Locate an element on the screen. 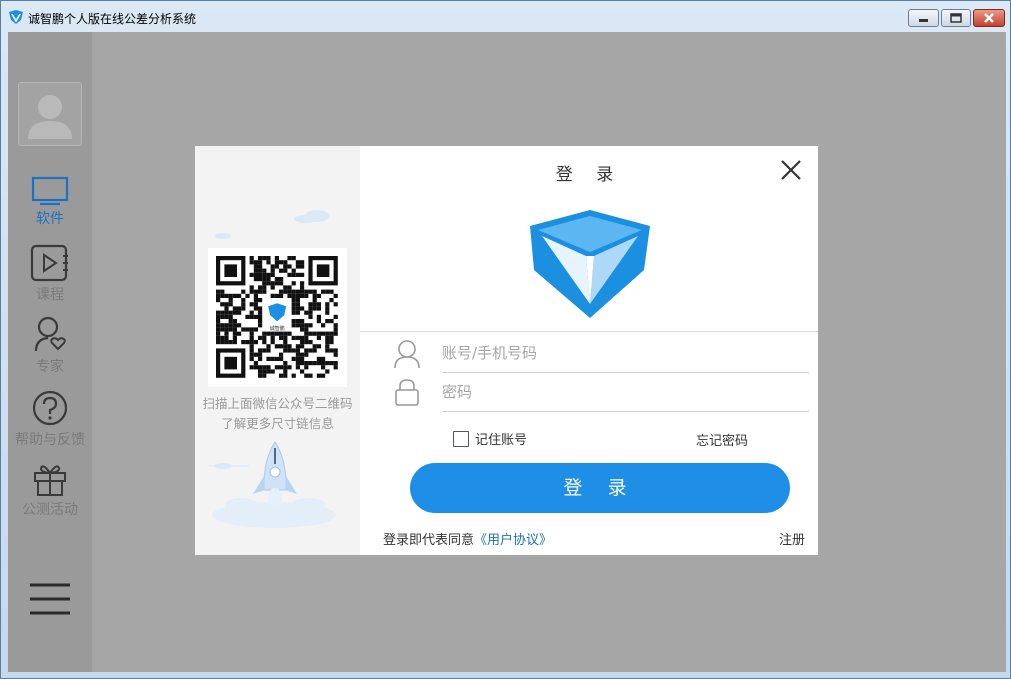  avatar is located at coordinates (50, 114).